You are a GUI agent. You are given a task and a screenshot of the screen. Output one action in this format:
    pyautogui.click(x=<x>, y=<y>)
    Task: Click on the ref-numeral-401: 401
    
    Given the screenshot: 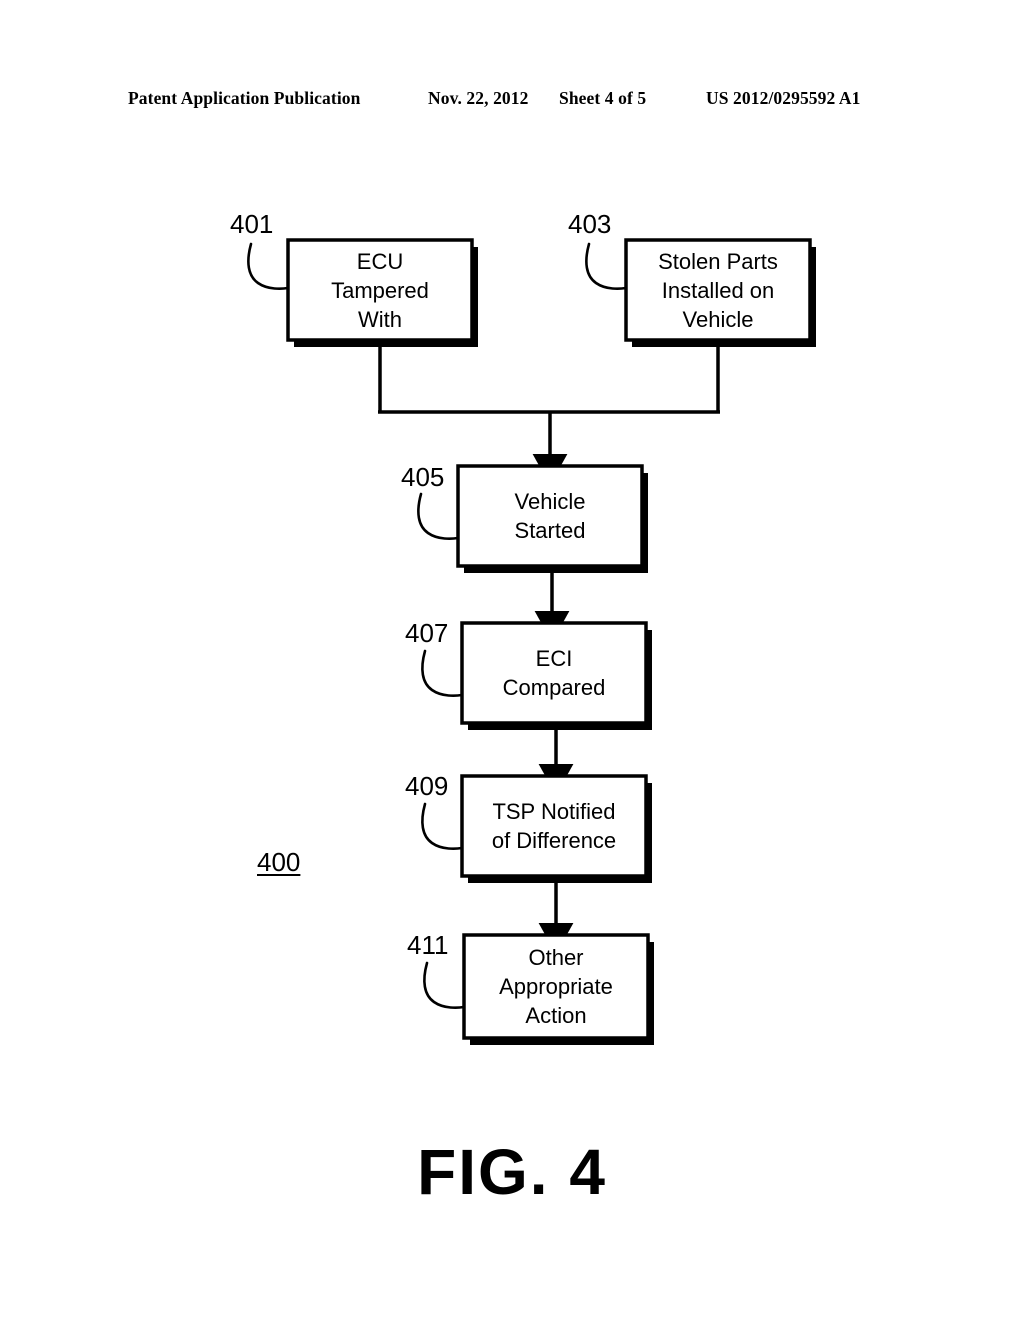 What is the action you would take?
    pyautogui.click(x=252, y=224)
    